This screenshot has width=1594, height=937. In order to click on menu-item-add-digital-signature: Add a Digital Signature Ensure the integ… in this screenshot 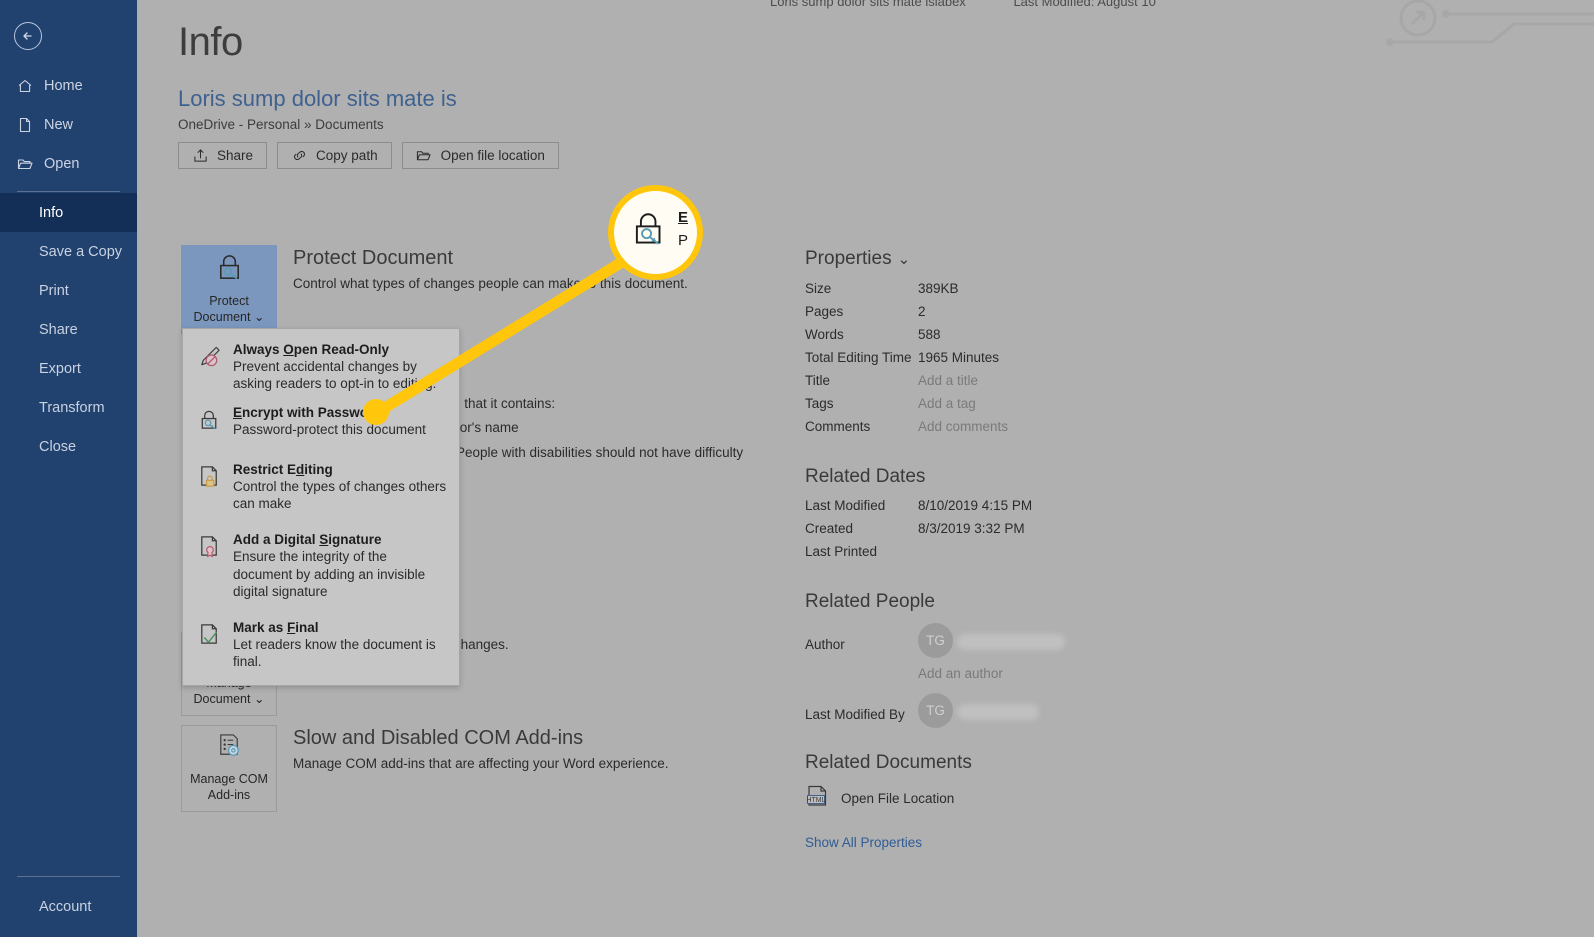, I will do `click(321, 566)`.